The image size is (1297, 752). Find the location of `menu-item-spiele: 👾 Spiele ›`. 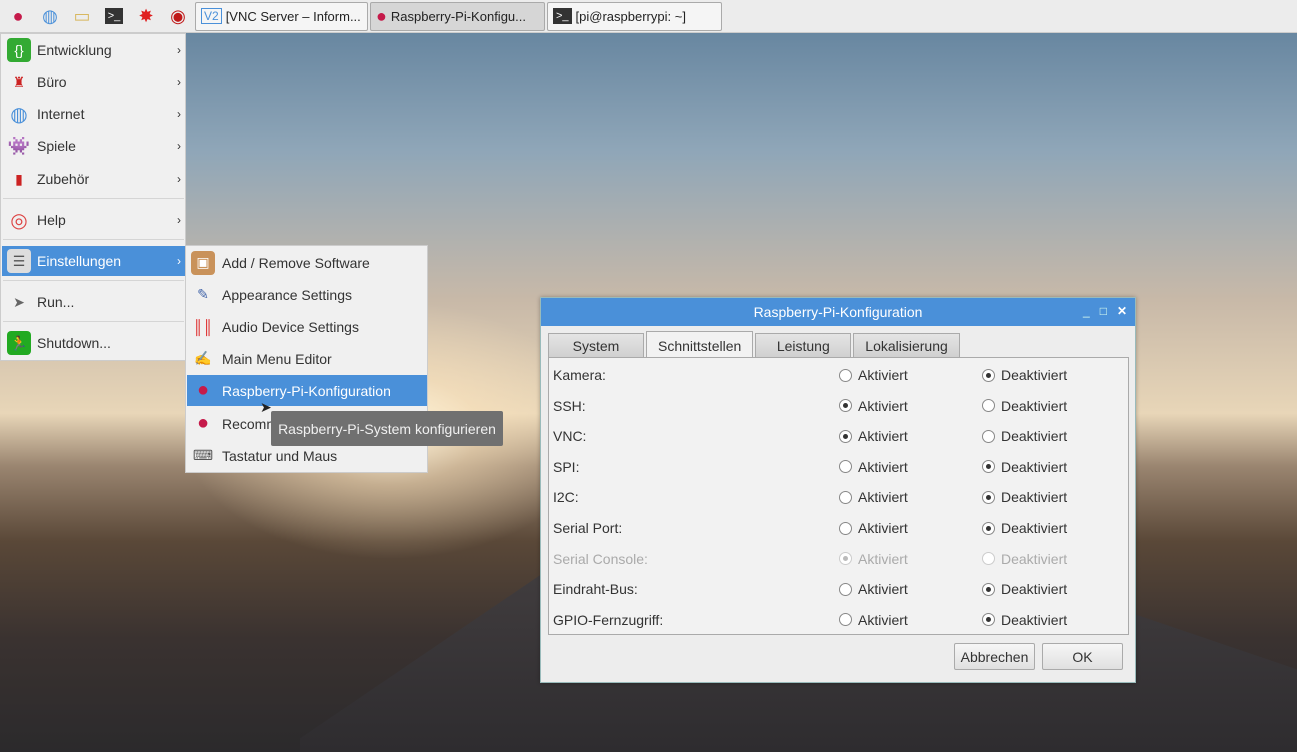

menu-item-spiele: 👾 Spiele › is located at coordinates (93, 146).